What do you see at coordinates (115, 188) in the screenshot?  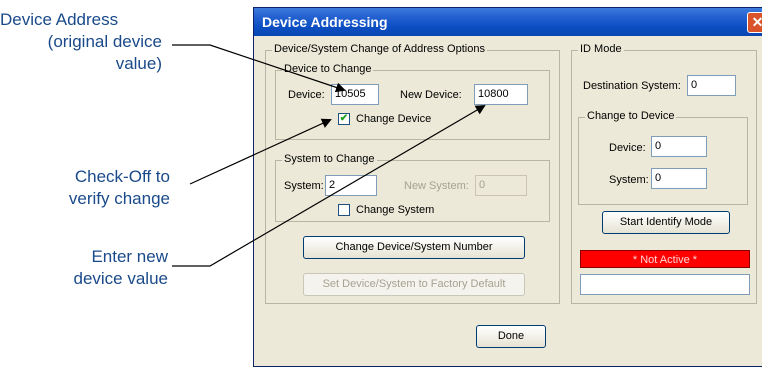 I see `annotation-checkoff: Check-Off to verify change` at bounding box center [115, 188].